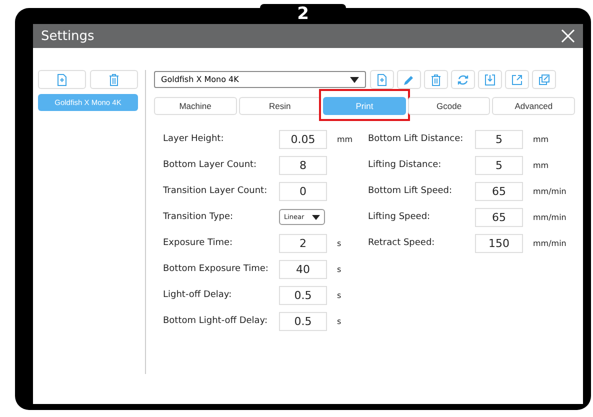 Image resolution: width=593 pixels, height=417 pixels. I want to click on refresh-icon, so click(463, 80).